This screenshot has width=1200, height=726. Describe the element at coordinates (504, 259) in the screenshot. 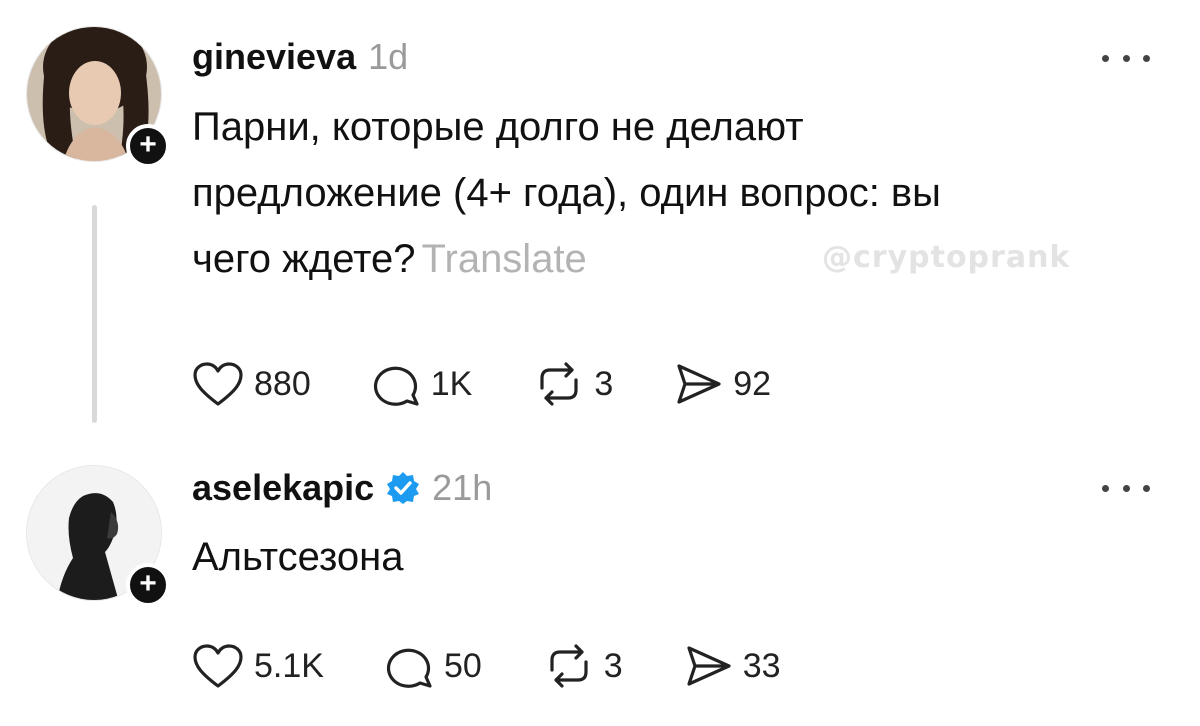

I see `translate-link: Translate` at that location.